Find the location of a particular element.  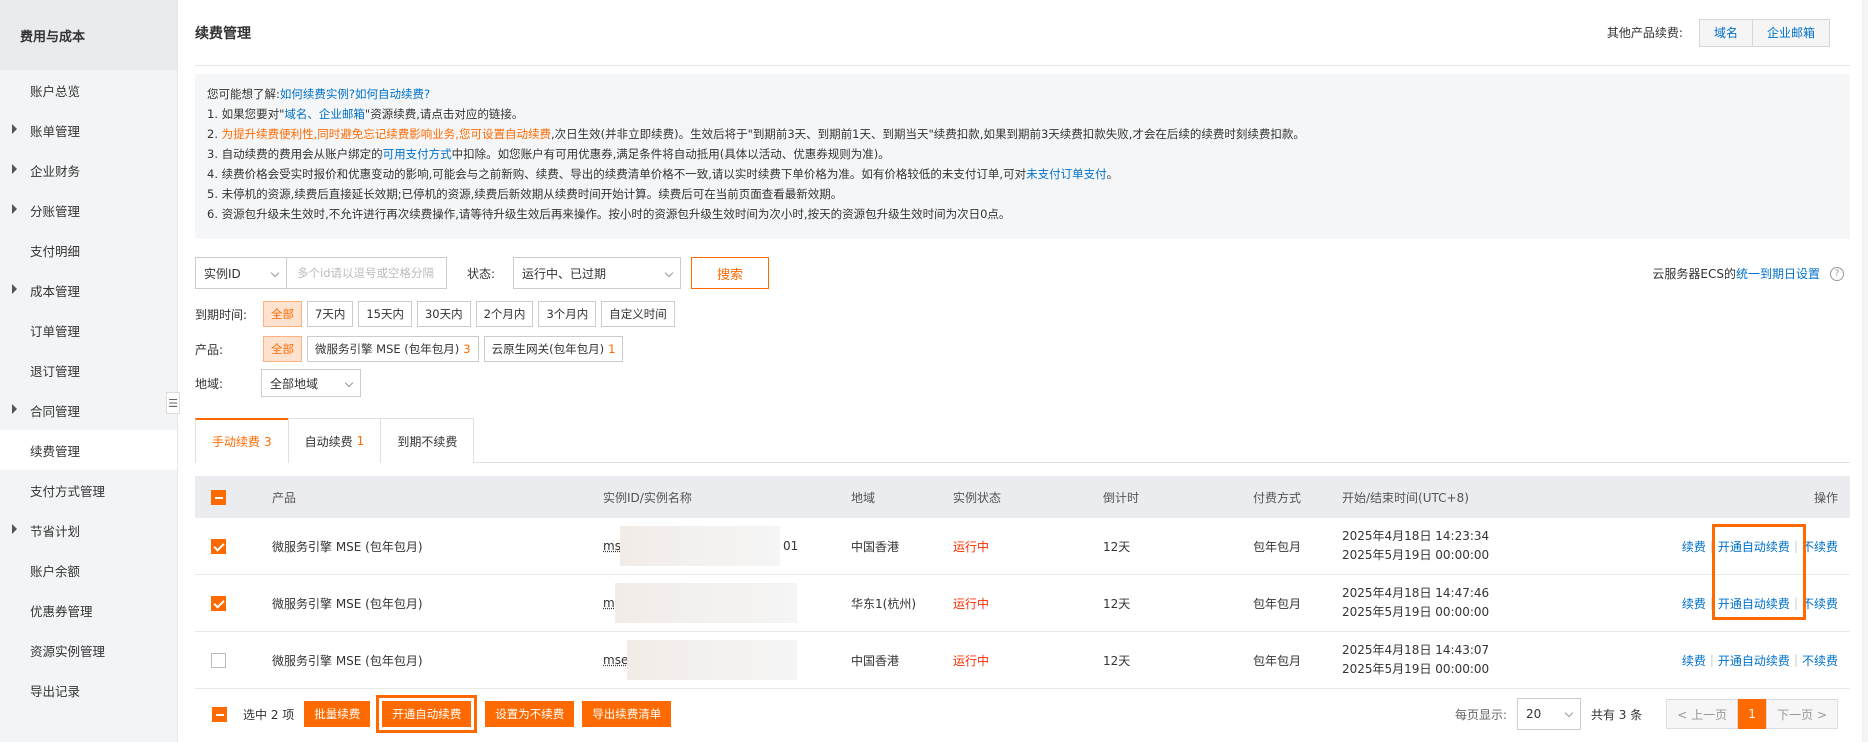

auto-renew-hint: 为提升续费便利性,同时避免忘记续费影响业务,您可设置自动续费 is located at coordinates (386, 134).